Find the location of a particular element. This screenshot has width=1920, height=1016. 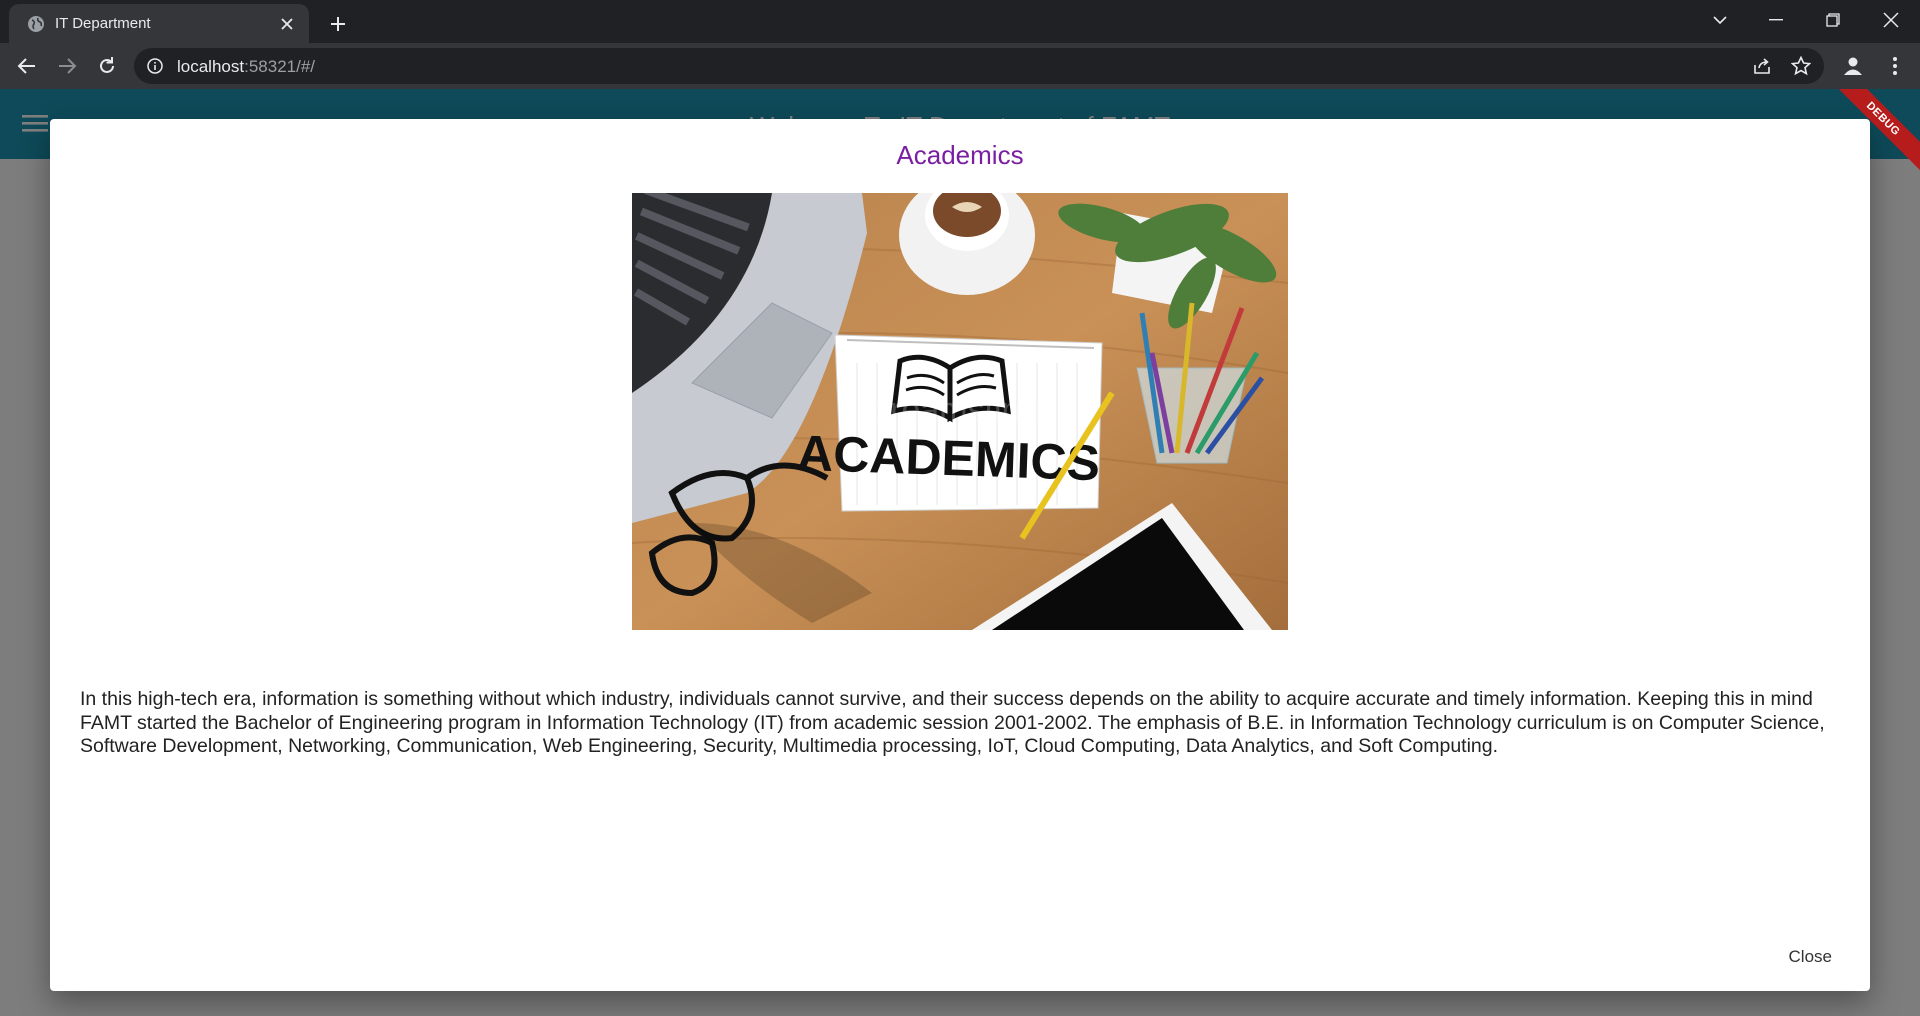

more-menu-icon is located at coordinates (1895, 66).